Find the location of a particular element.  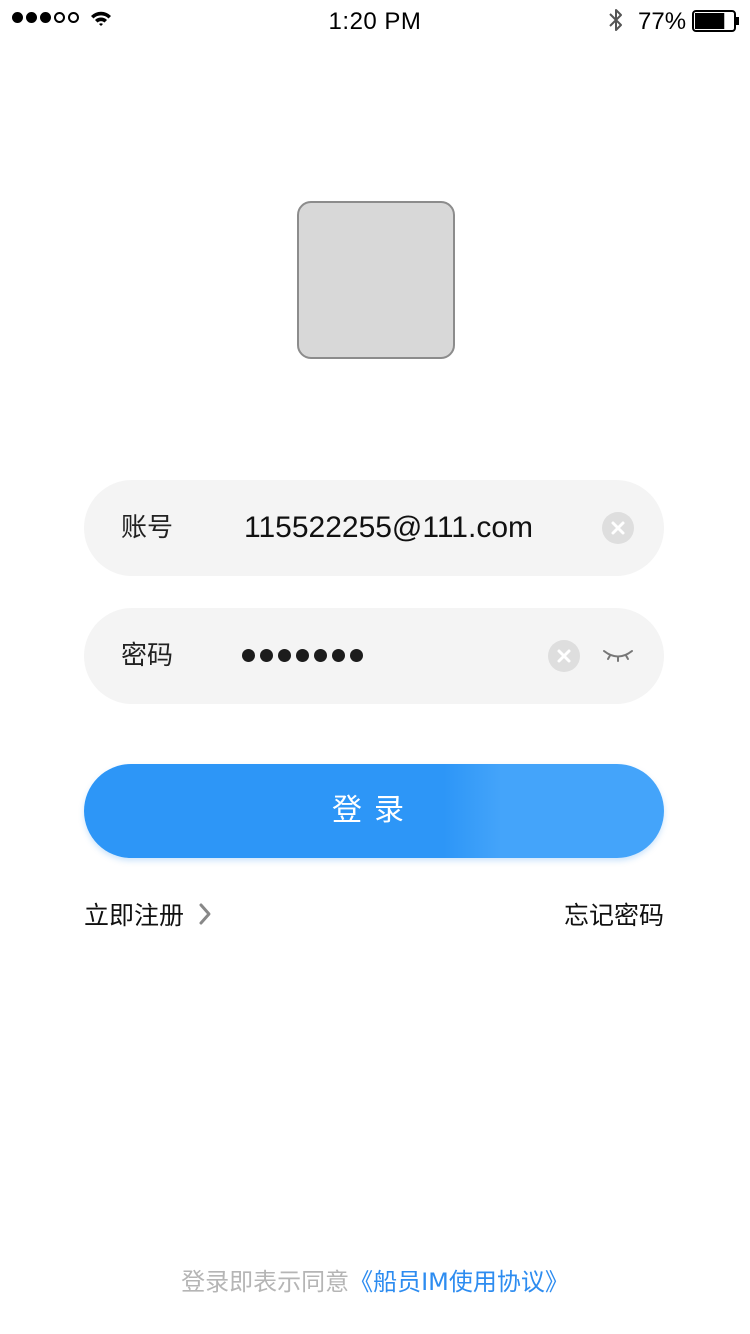

password-input is located at coordinates (302, 655).